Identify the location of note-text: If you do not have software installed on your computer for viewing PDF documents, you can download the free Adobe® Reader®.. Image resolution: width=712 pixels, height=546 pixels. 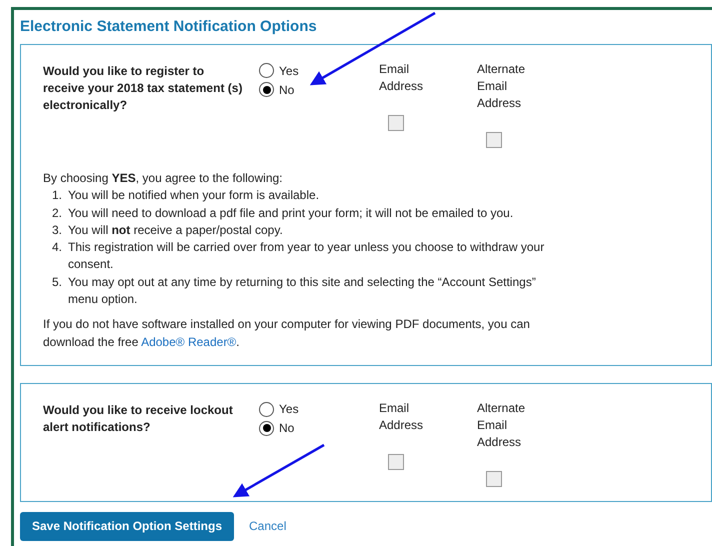
(287, 333).